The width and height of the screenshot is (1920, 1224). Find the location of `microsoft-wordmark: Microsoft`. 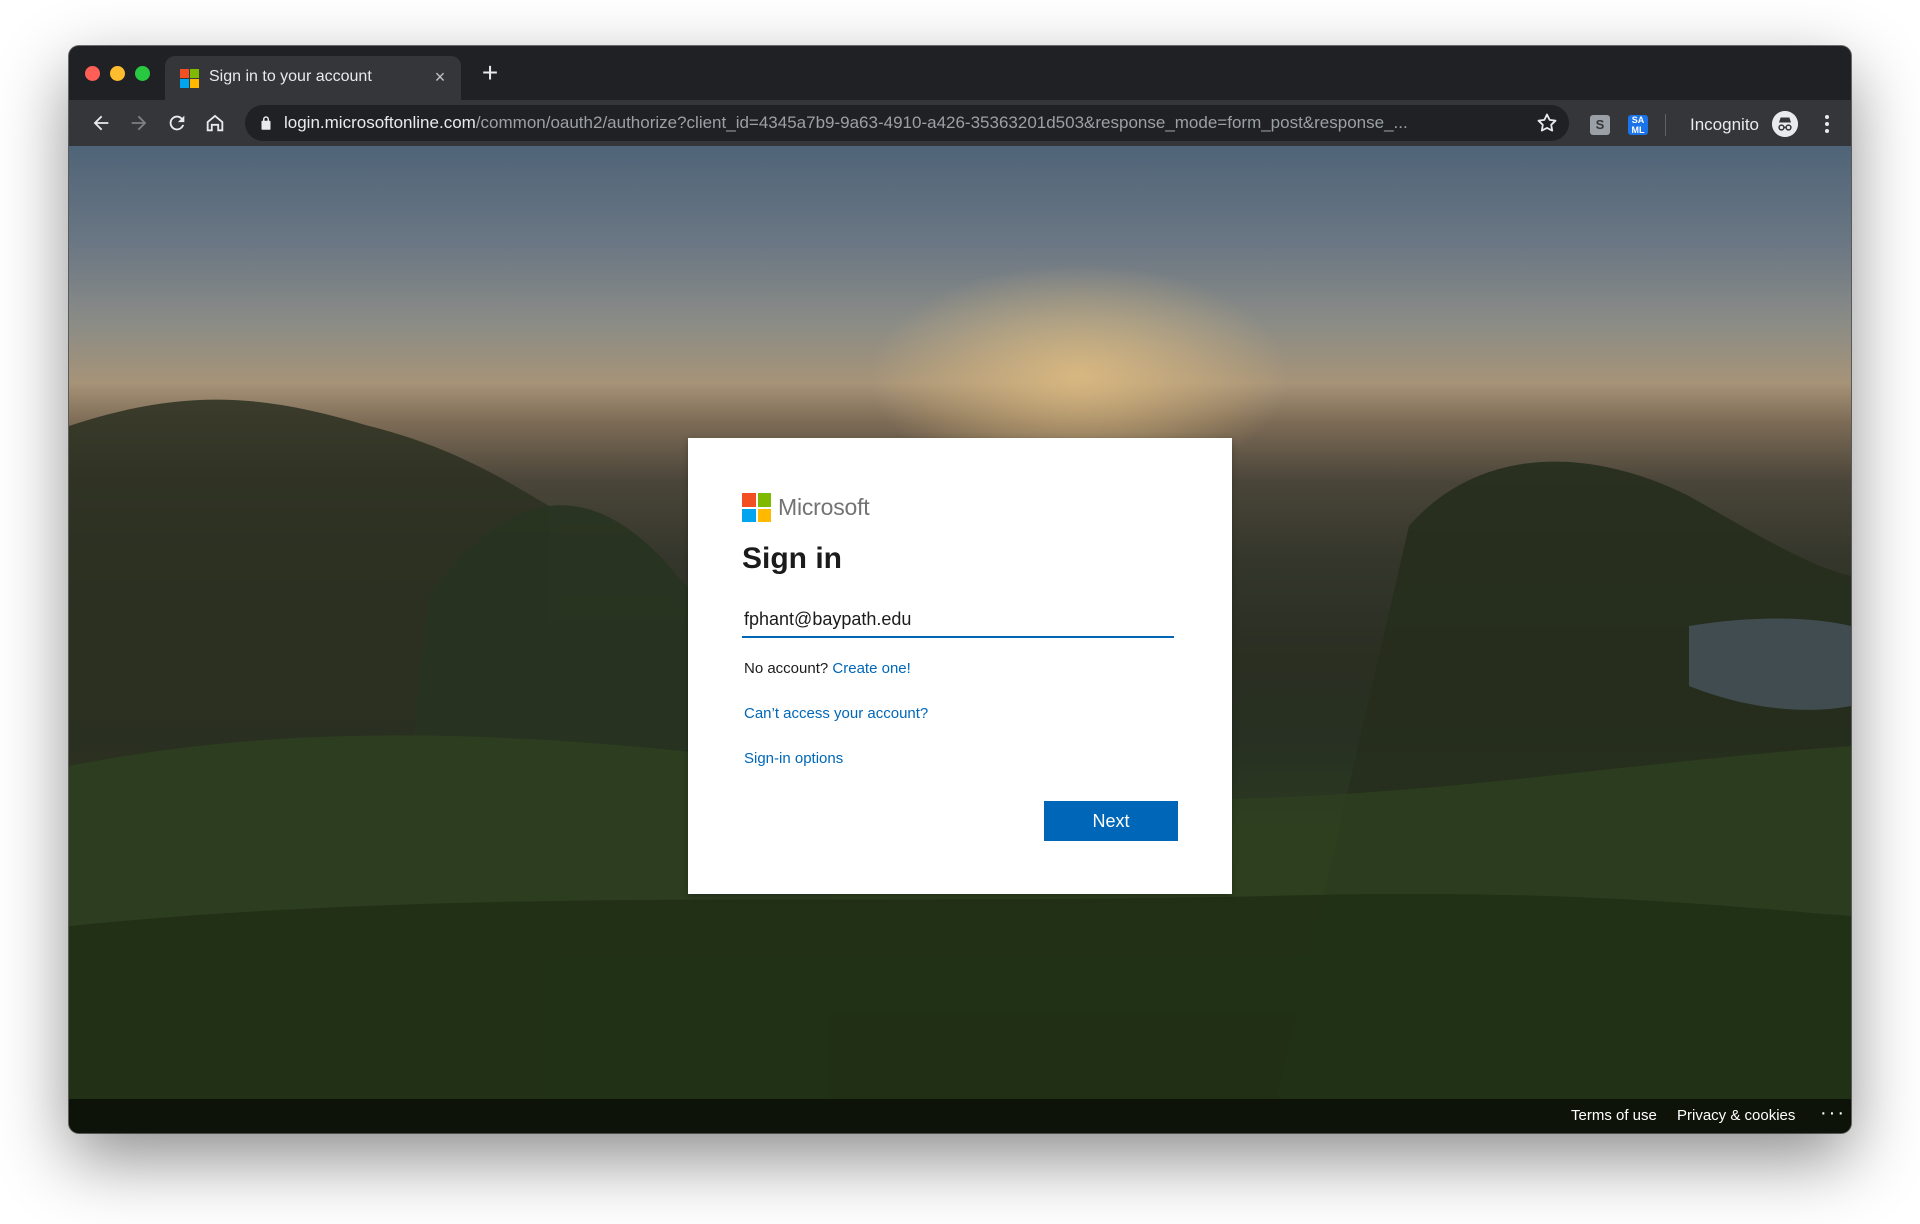

microsoft-wordmark: Microsoft is located at coordinates (824, 507).